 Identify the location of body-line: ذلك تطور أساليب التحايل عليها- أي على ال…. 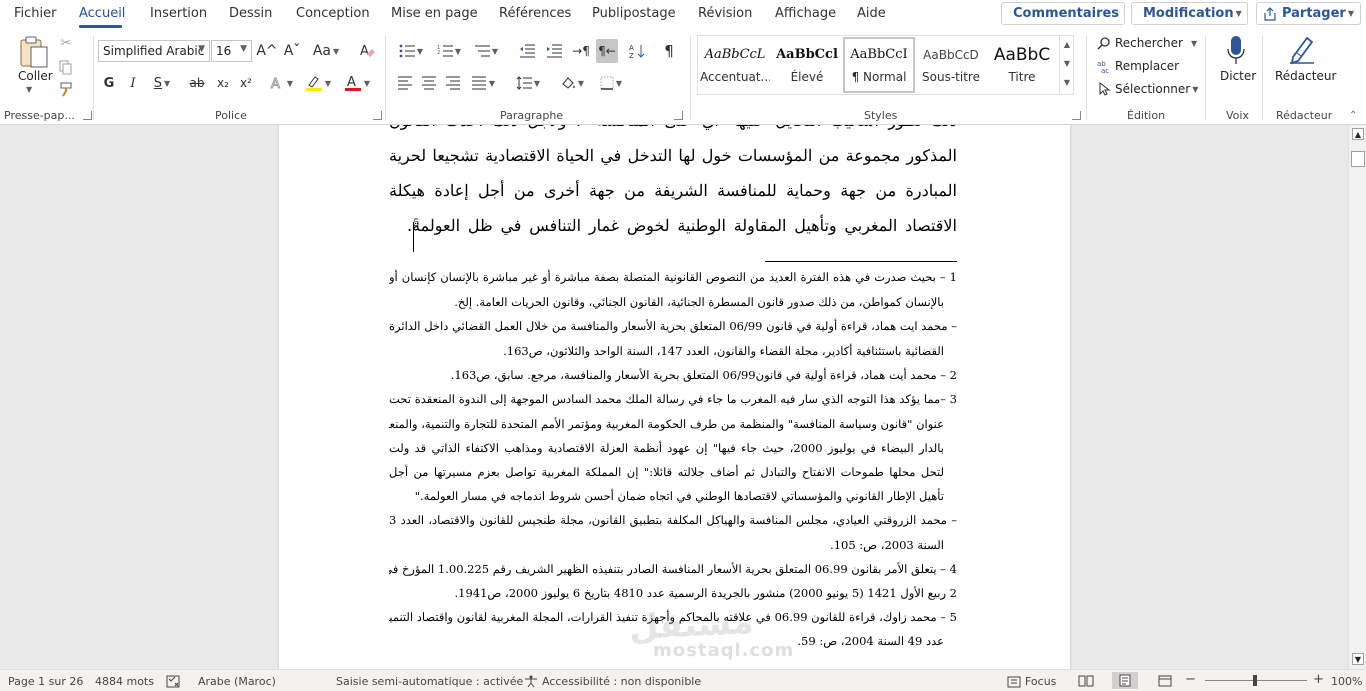
(673, 130).